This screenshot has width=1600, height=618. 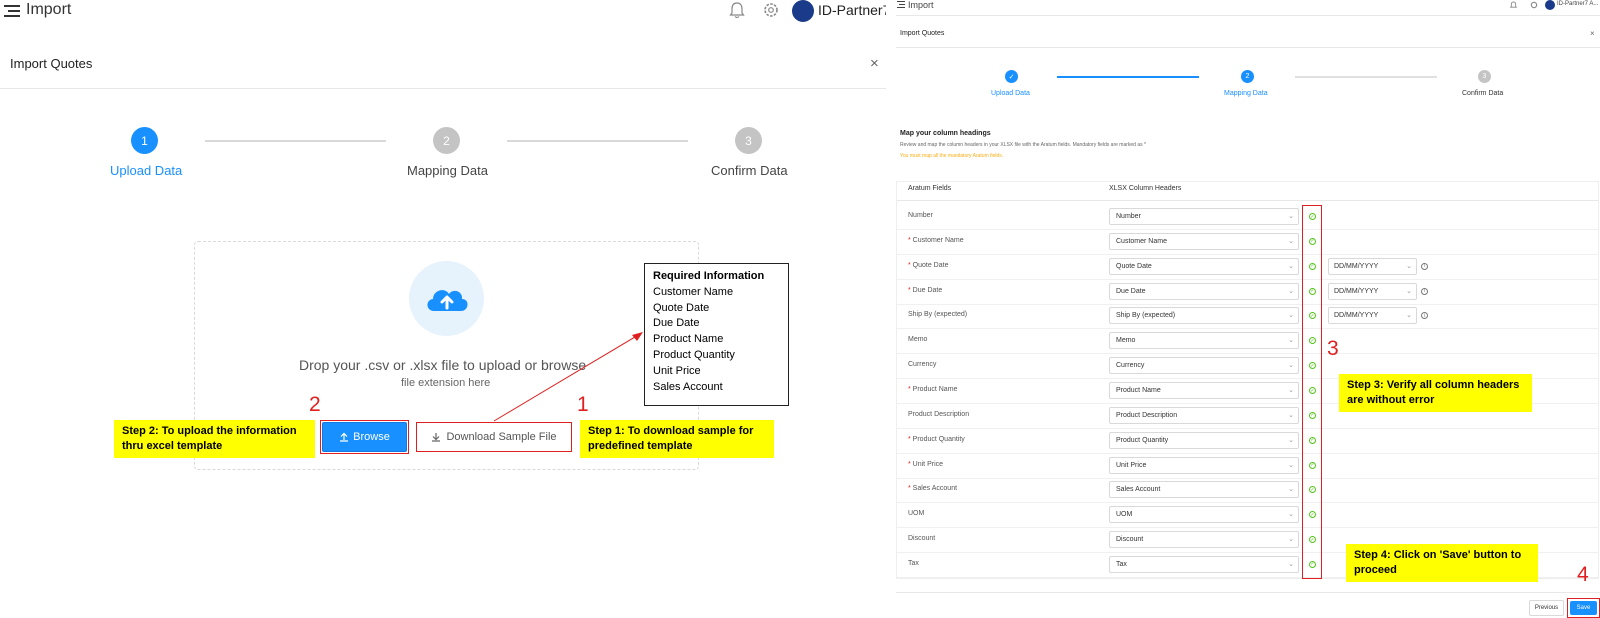 What do you see at coordinates (1204, 539) in the screenshot?
I see `column-header-select: Discount ⌄` at bounding box center [1204, 539].